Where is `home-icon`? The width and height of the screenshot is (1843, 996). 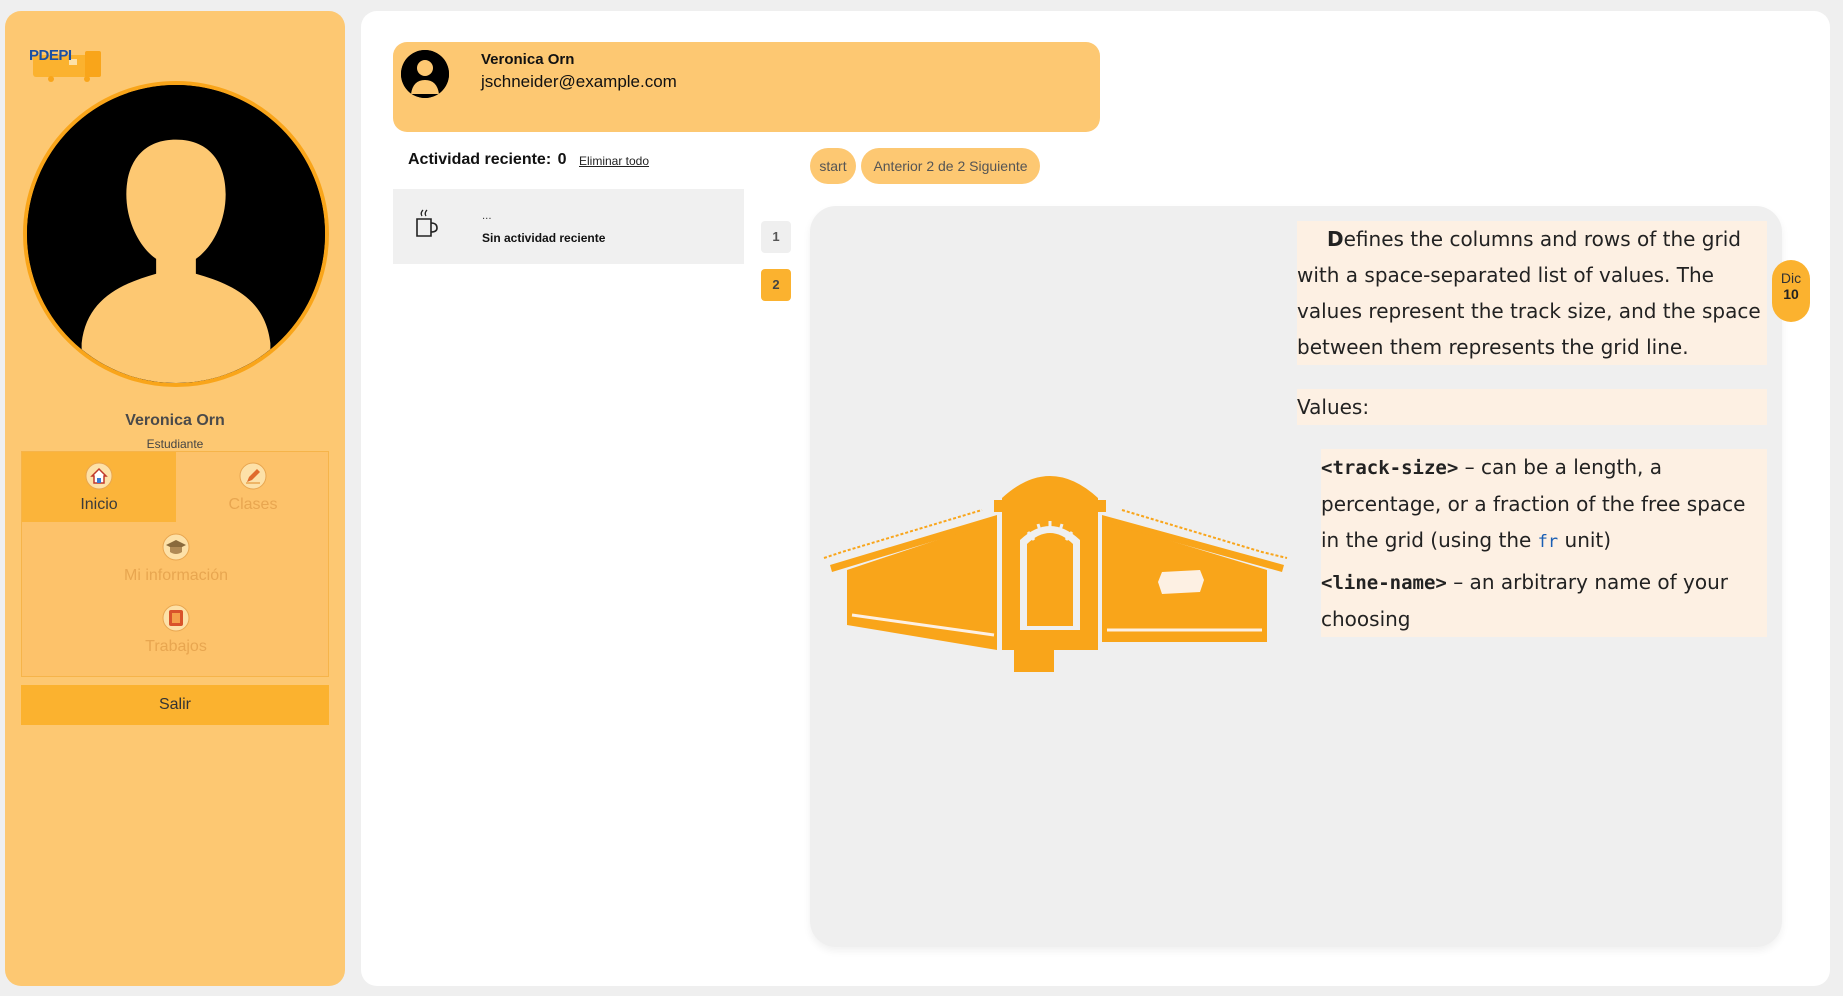
home-icon is located at coordinates (99, 476).